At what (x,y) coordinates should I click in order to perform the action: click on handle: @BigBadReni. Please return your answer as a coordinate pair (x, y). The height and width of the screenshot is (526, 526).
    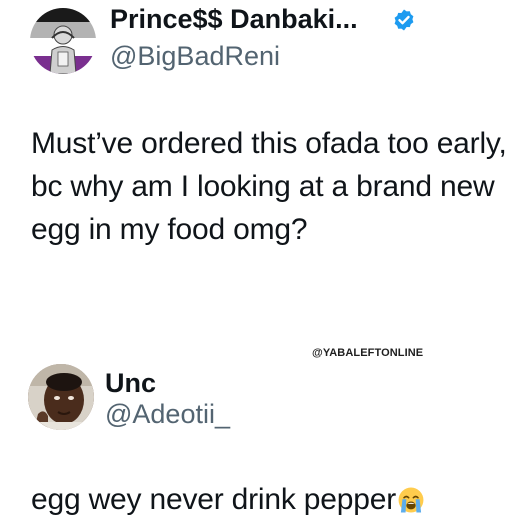
    Looking at the image, I should click on (195, 56).